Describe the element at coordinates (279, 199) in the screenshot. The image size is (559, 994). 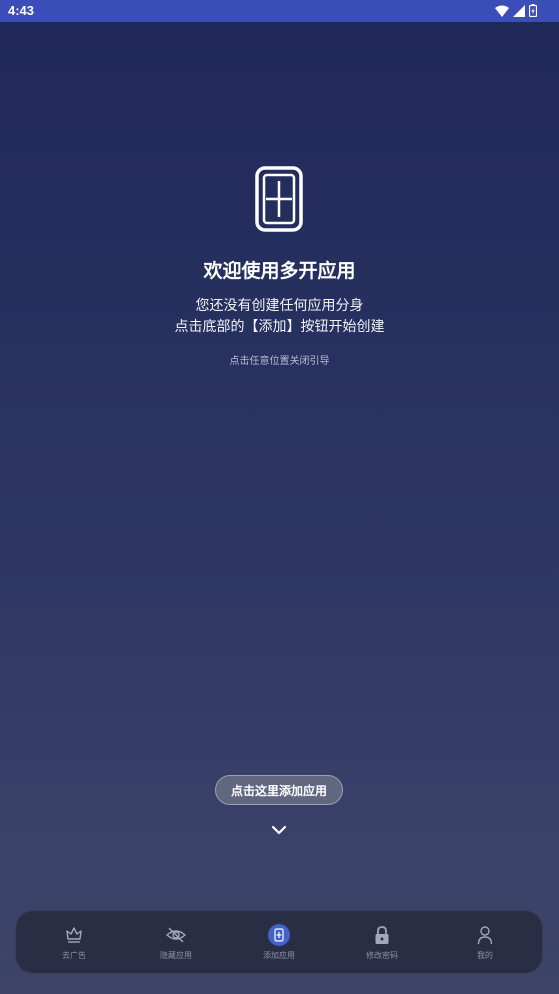
I see `phone-add-icon` at that location.